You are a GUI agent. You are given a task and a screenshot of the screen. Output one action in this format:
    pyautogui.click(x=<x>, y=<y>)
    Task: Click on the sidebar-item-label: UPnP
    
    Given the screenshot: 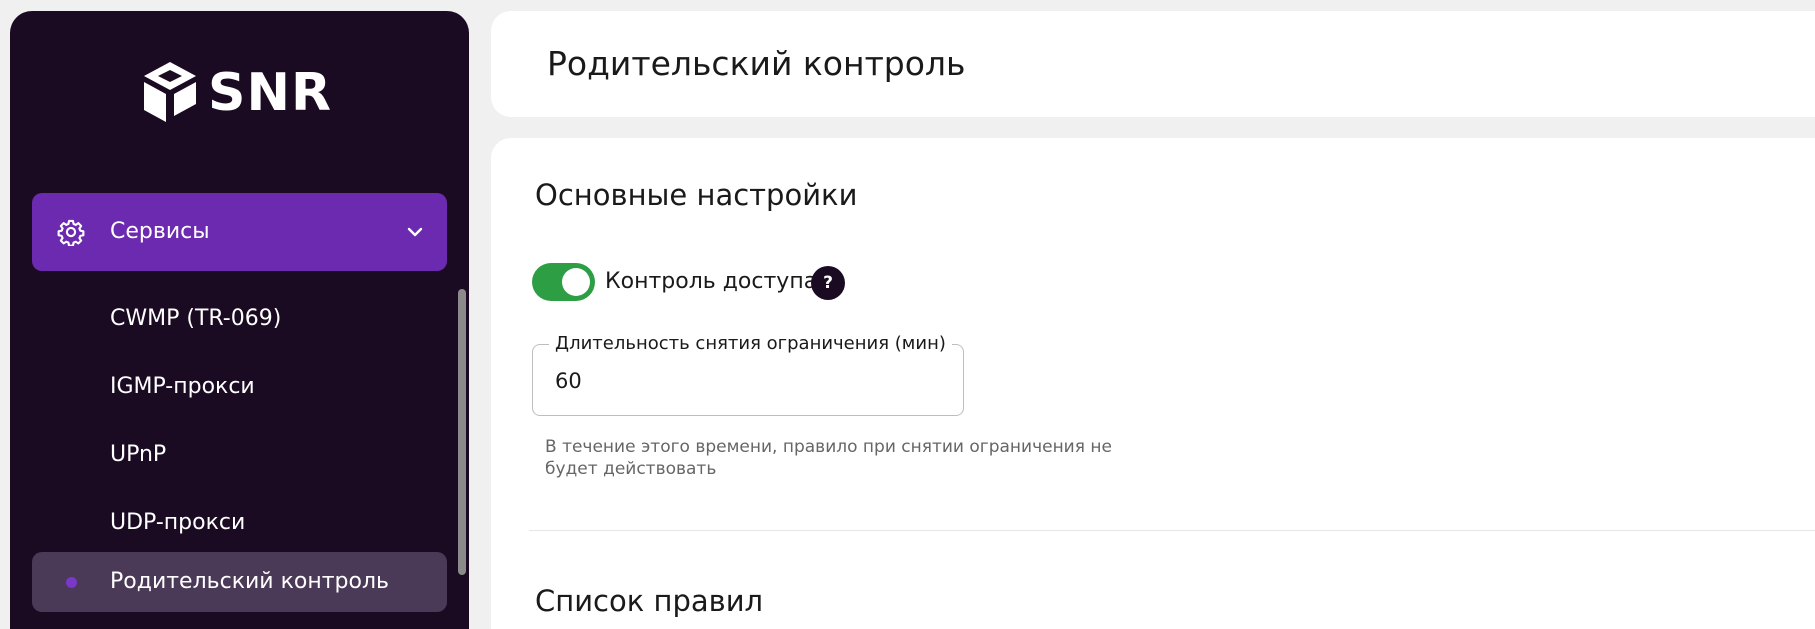 What is the action you would take?
    pyautogui.click(x=138, y=454)
    